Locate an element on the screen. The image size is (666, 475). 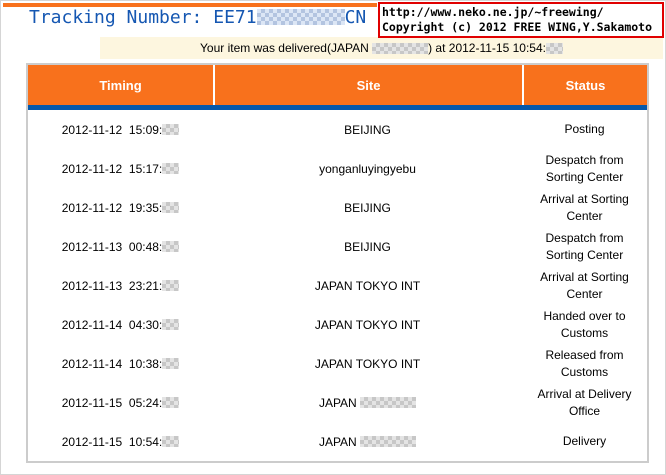
status-cell: Posting is located at coordinates (584, 129).